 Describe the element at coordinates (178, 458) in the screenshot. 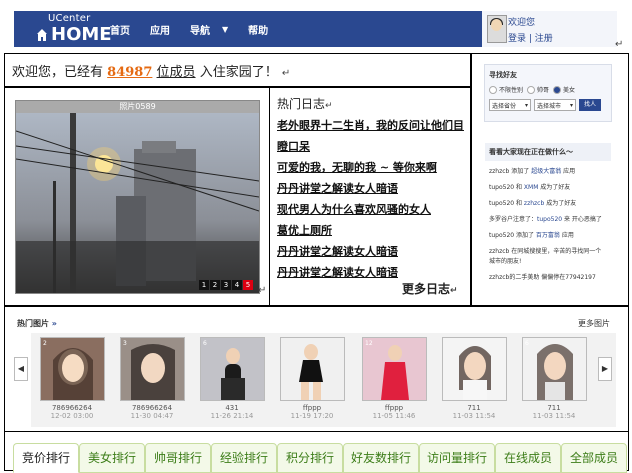

I see `tab-handsome-ranking: 帅哥排行` at that location.